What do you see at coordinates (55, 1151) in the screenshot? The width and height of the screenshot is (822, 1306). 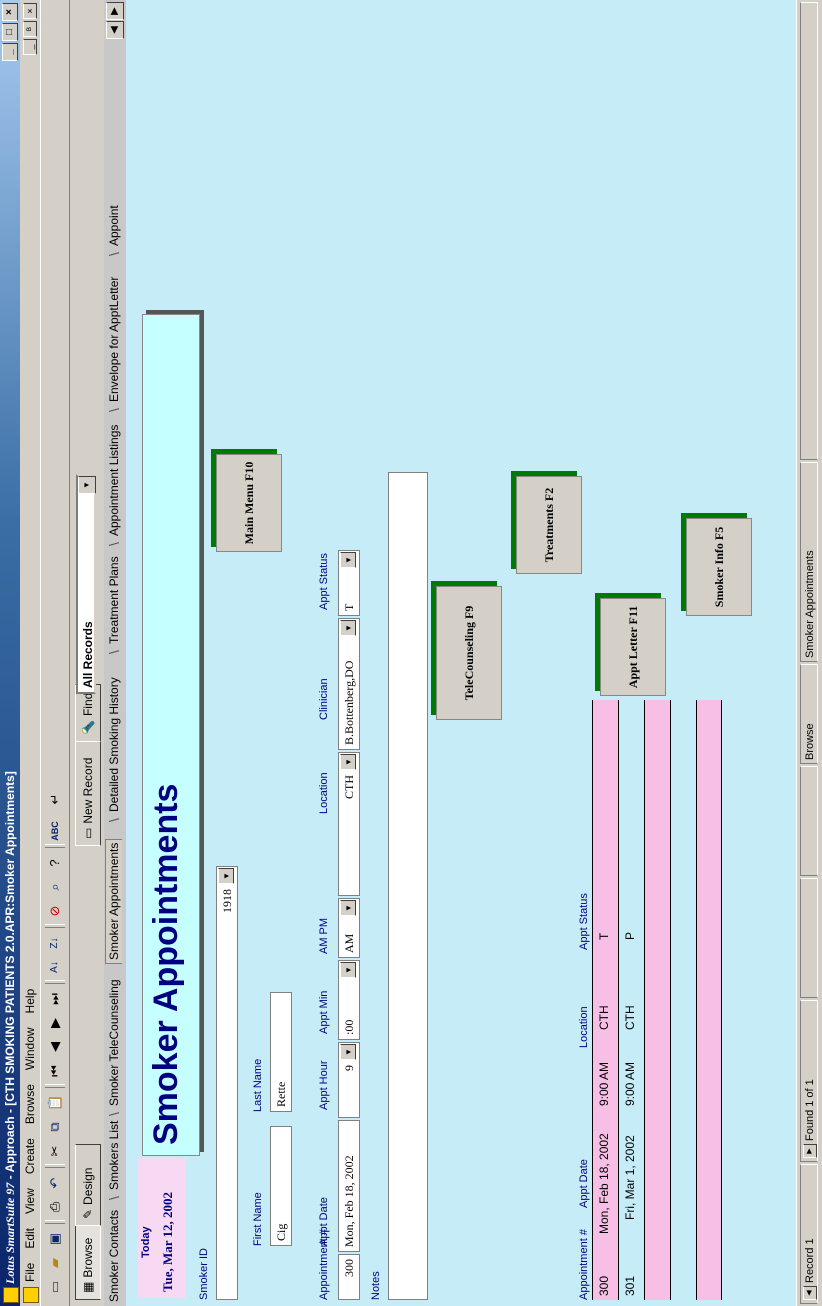 I see `cut-icon: ✂` at bounding box center [55, 1151].